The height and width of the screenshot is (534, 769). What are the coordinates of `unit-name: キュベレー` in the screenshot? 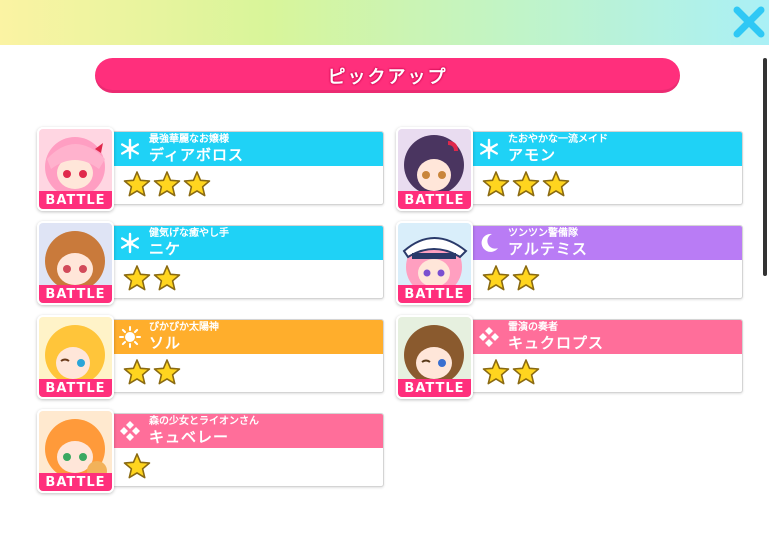 It's located at (189, 437).